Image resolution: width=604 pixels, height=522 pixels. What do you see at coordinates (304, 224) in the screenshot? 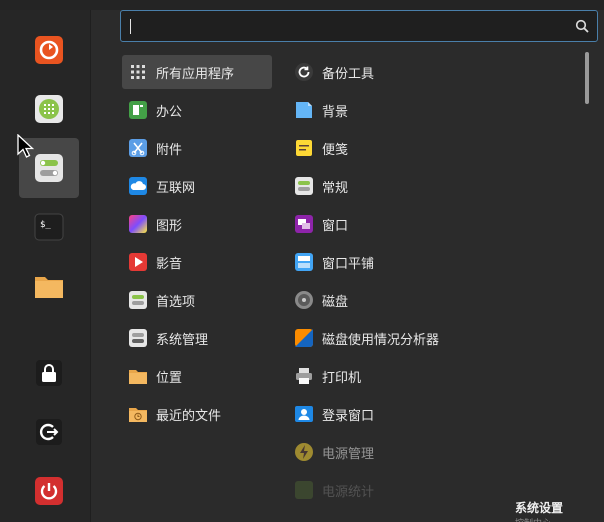
I see `windows-icon` at bounding box center [304, 224].